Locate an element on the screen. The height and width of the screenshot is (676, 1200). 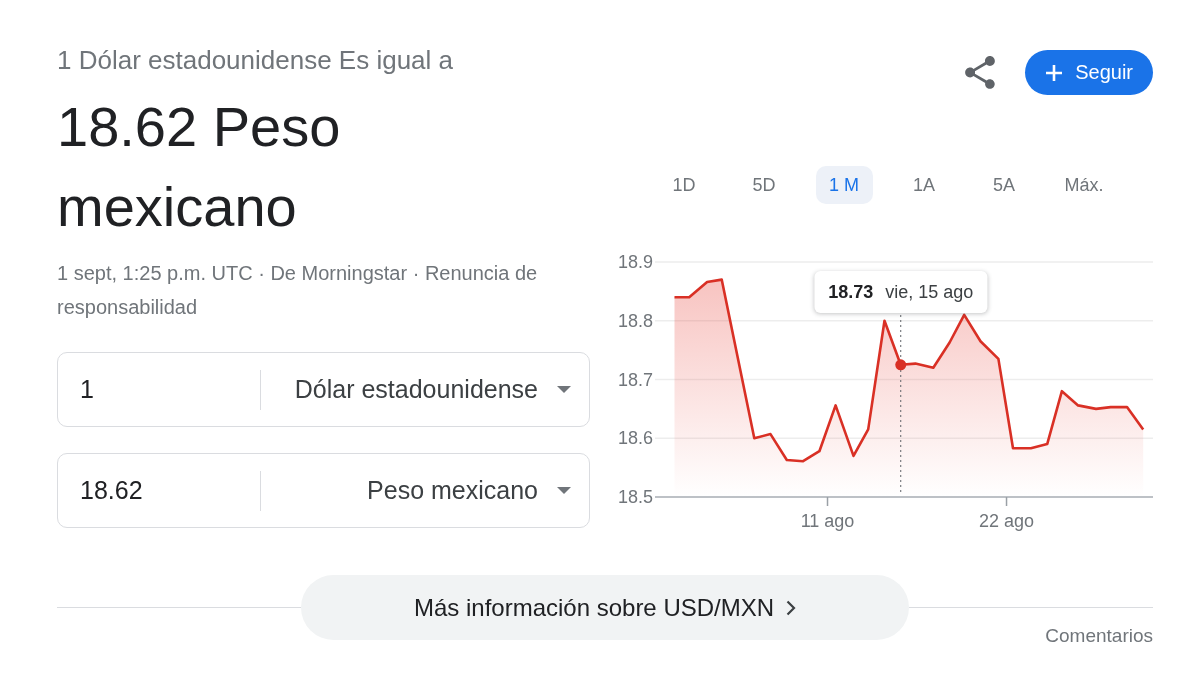
range-tab: 5A is located at coordinates (1004, 185).